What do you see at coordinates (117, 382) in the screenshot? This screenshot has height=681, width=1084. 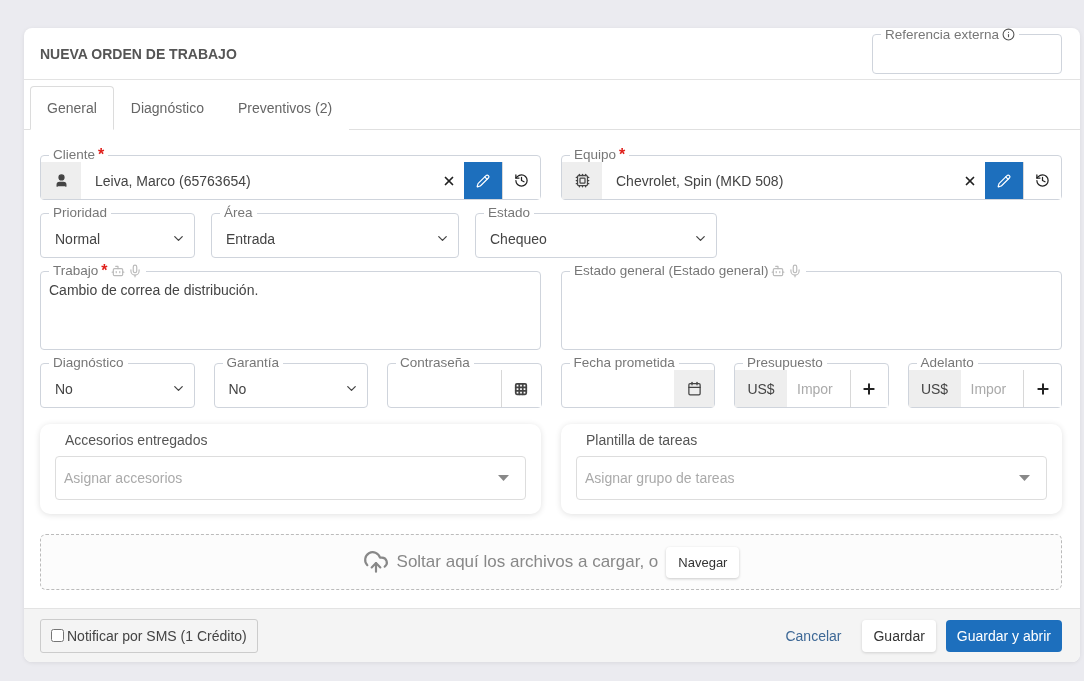 I see `dropdown-field: Diagnóstico No` at bounding box center [117, 382].